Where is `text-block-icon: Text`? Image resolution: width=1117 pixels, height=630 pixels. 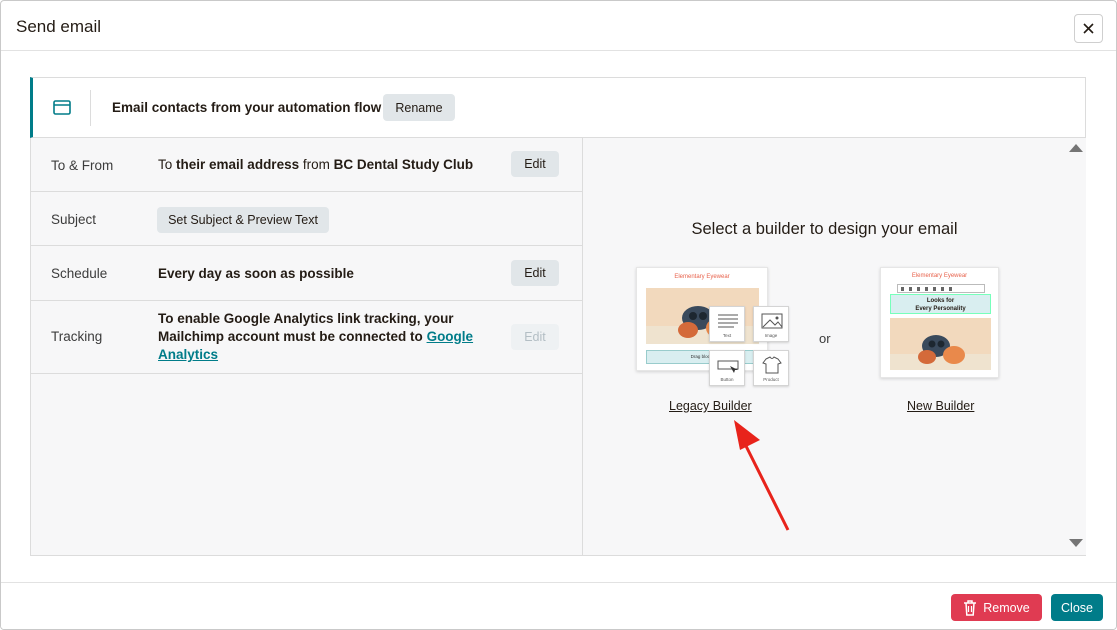
text-block-icon: Text is located at coordinates (727, 324).